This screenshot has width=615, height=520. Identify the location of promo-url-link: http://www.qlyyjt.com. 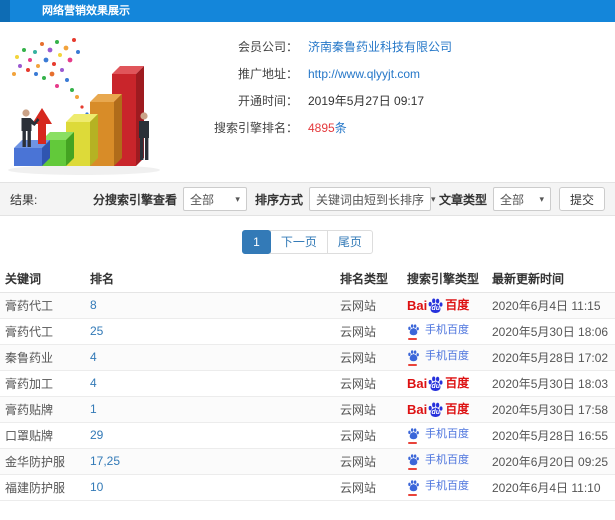
(364, 74).